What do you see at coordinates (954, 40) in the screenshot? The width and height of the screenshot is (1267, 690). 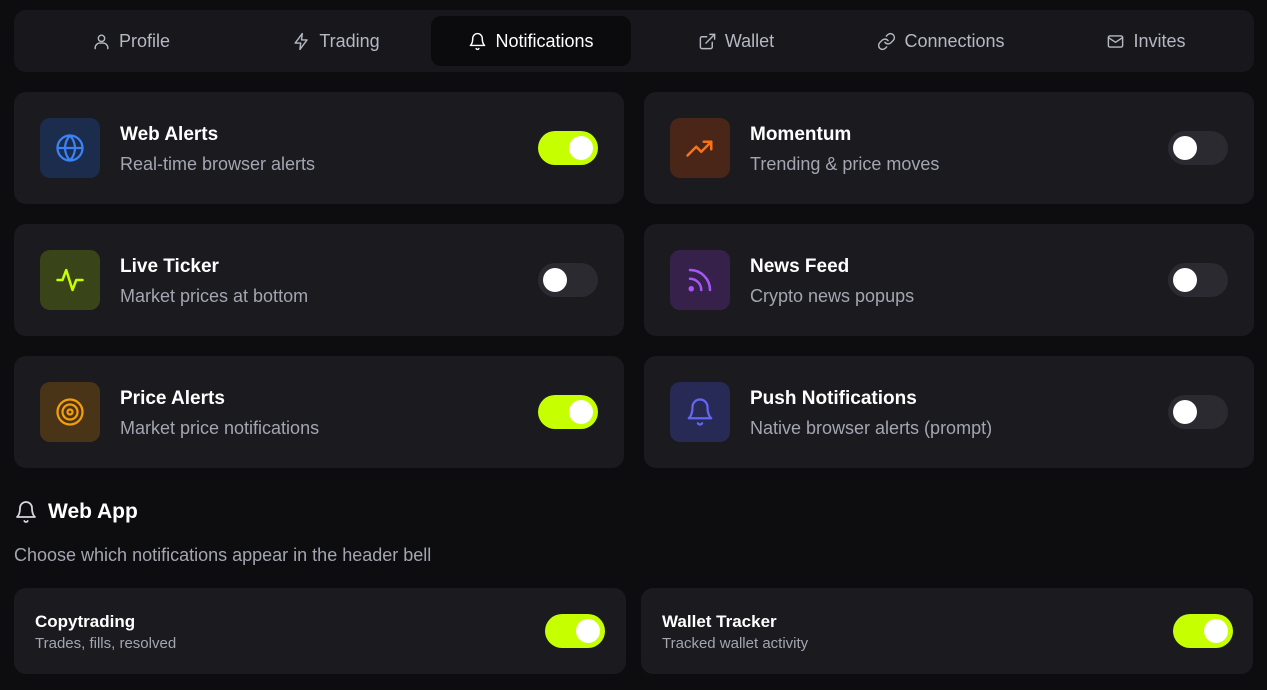 I see `tab-label: Connections` at bounding box center [954, 40].